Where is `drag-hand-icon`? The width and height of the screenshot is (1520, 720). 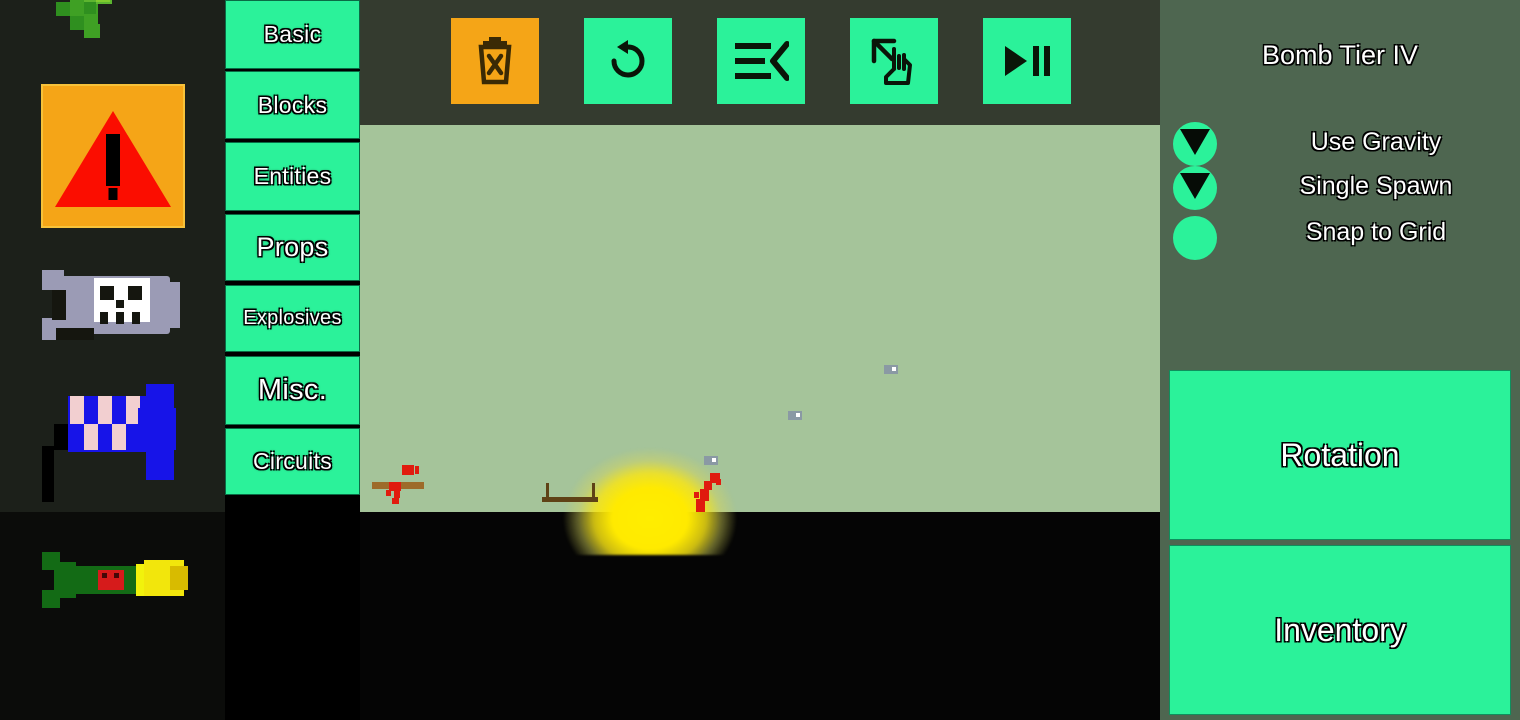 drag-hand-icon is located at coordinates (891, 61).